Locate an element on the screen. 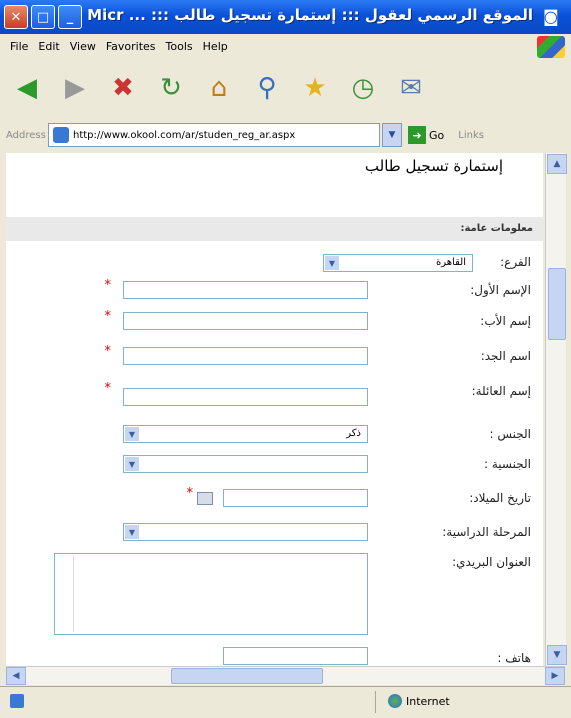  security-zone: Internet is located at coordinates (419, 701).